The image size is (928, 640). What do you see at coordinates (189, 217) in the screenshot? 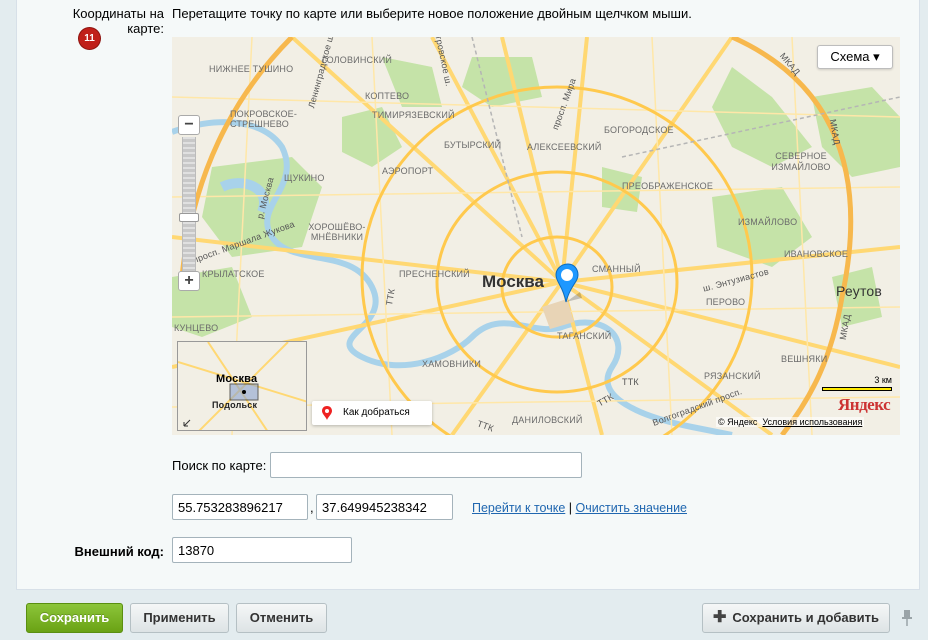
I see `zoom-slider-thumb` at bounding box center [189, 217].